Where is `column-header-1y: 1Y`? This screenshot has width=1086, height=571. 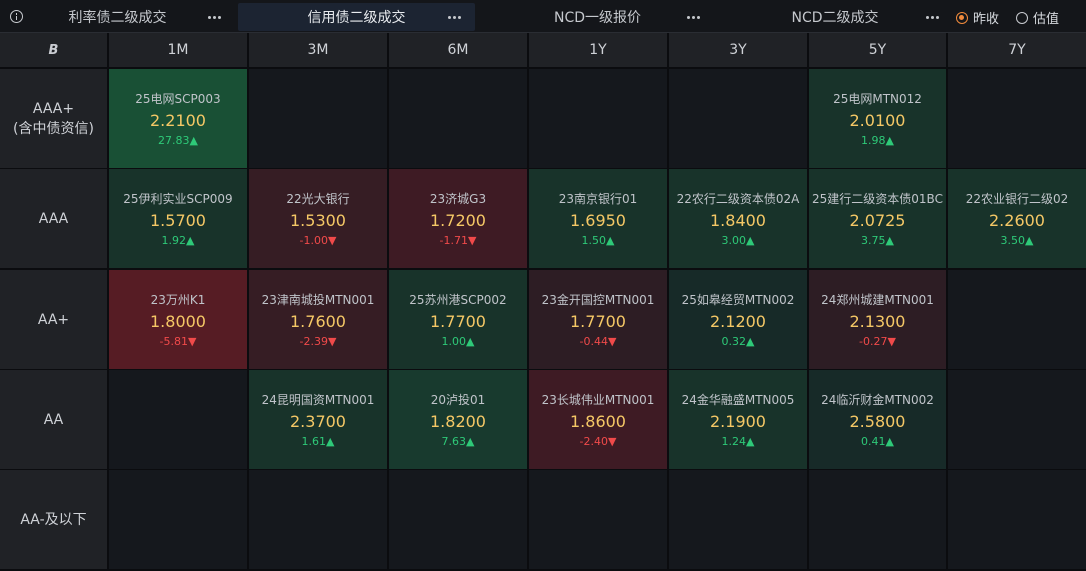 column-header-1y: 1Y is located at coordinates (598, 50).